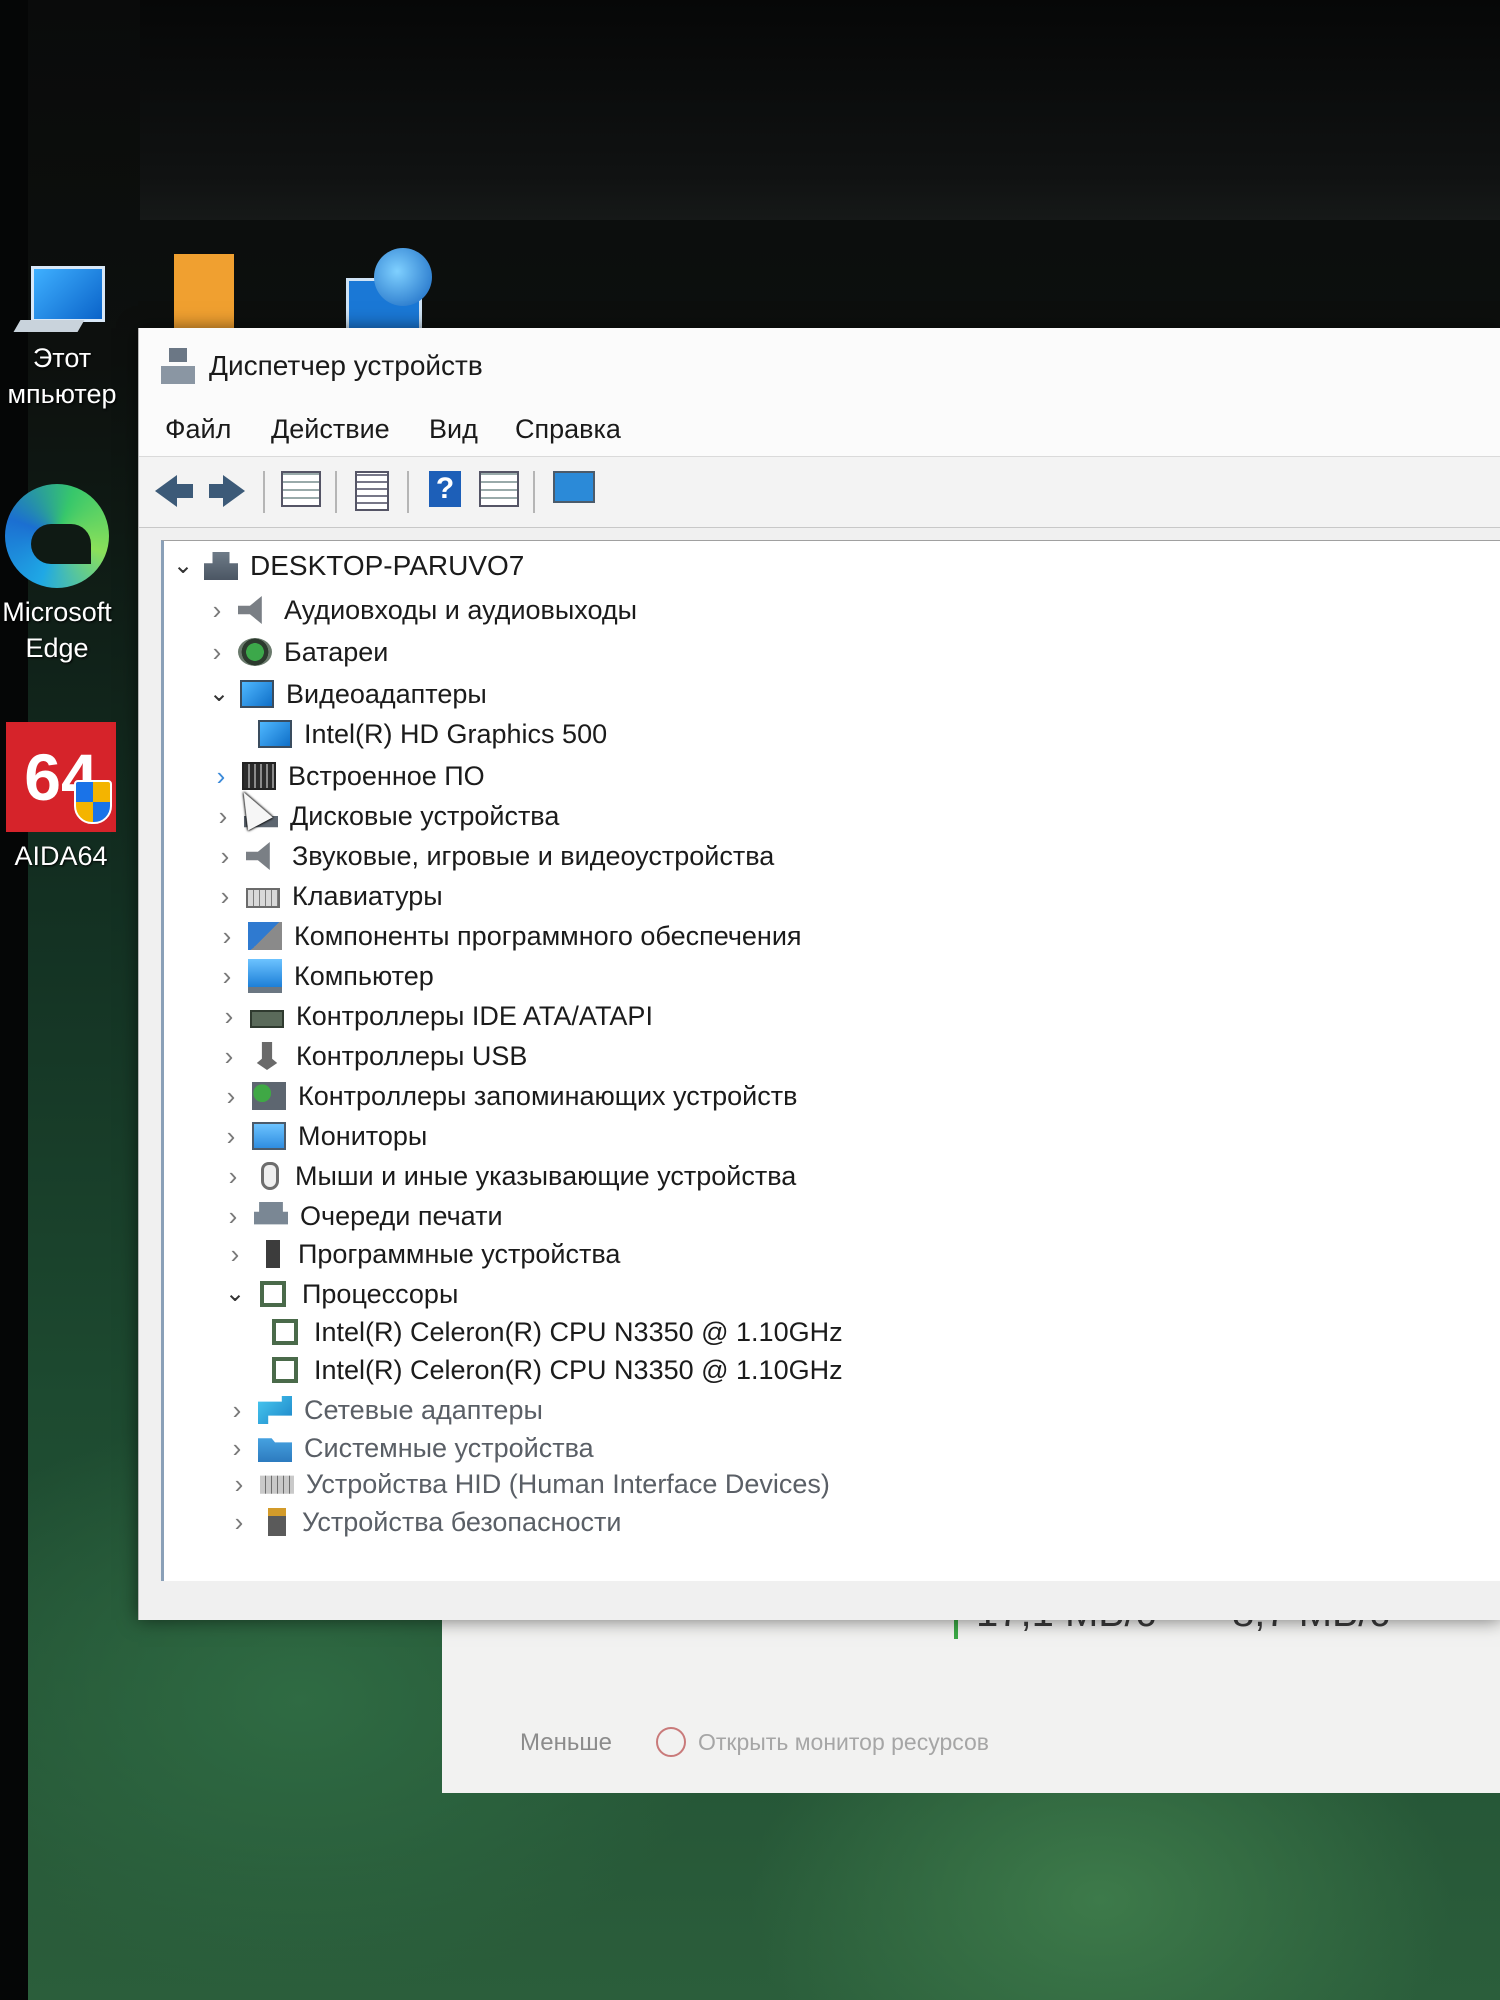 The width and height of the screenshot is (1500, 2000). What do you see at coordinates (93, 802) in the screenshot?
I see `shield-icon` at bounding box center [93, 802].